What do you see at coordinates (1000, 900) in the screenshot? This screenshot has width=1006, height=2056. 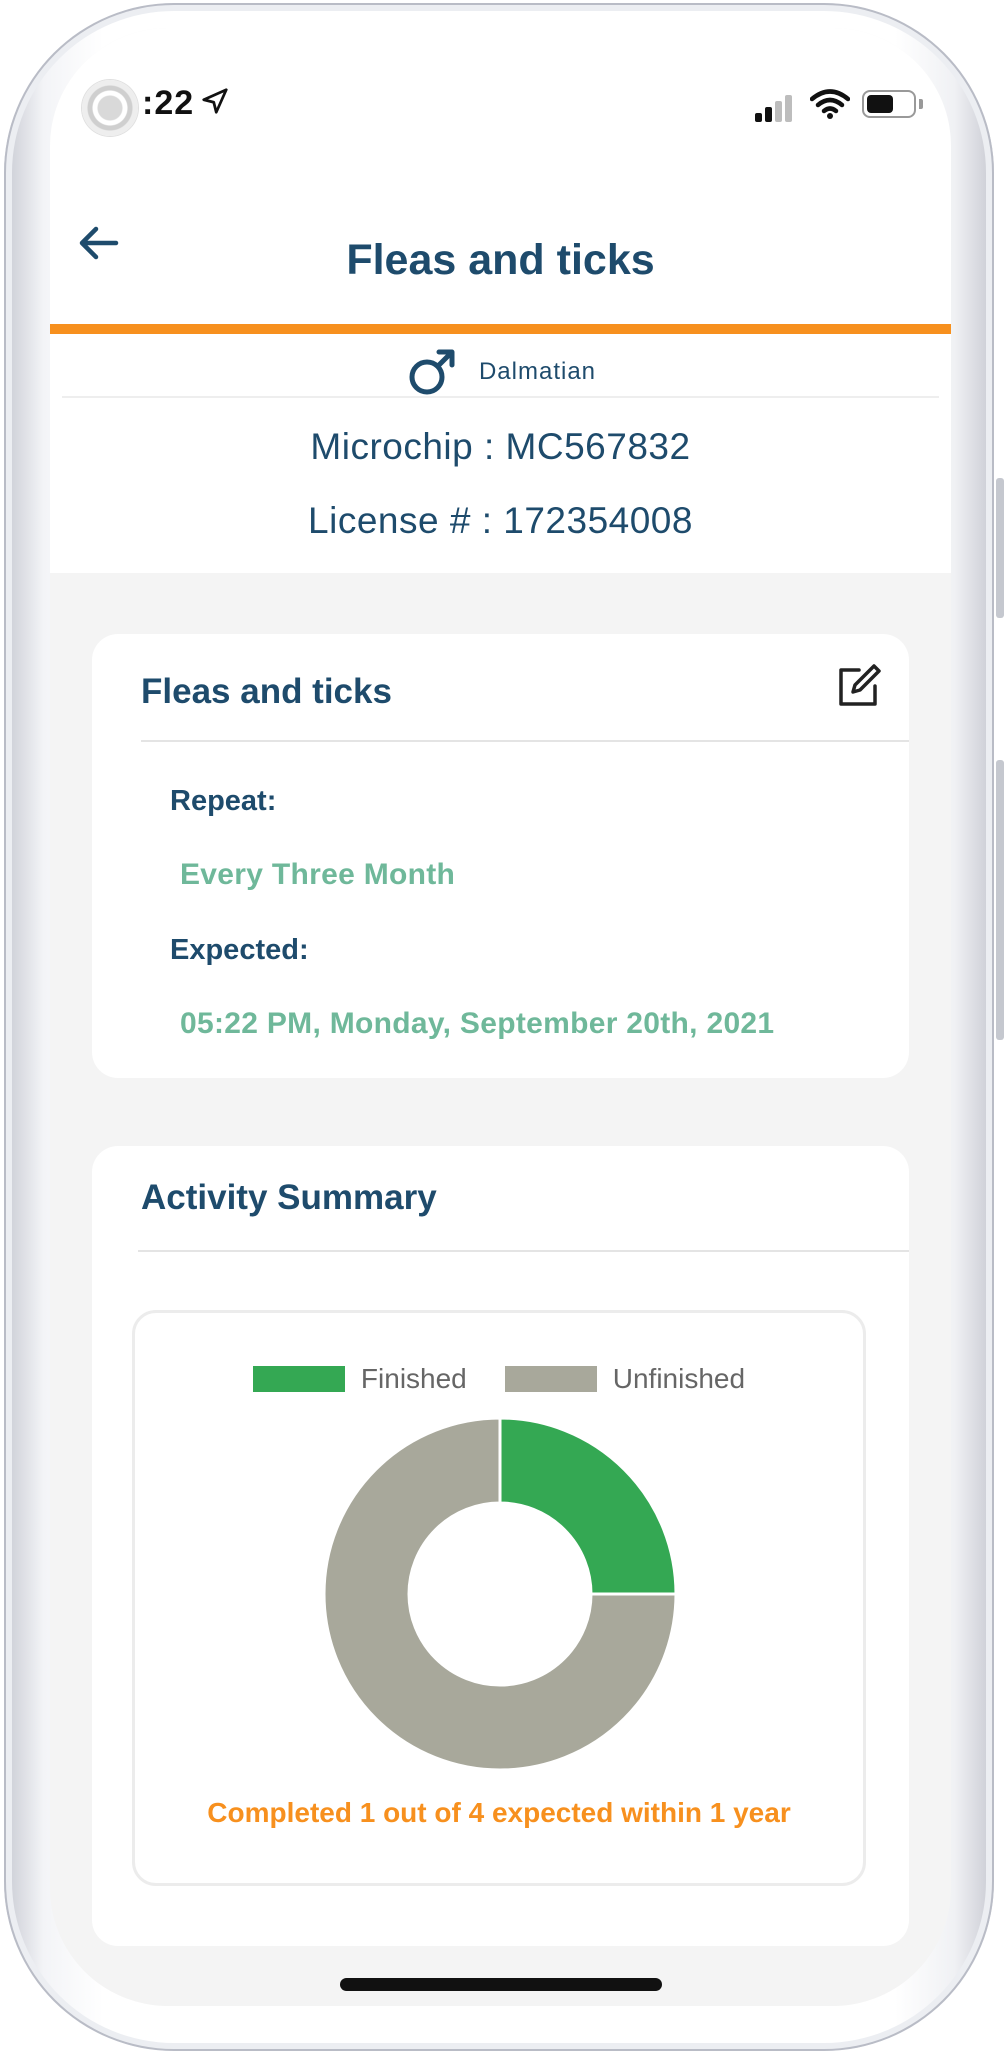 I see `volume-down-button` at bounding box center [1000, 900].